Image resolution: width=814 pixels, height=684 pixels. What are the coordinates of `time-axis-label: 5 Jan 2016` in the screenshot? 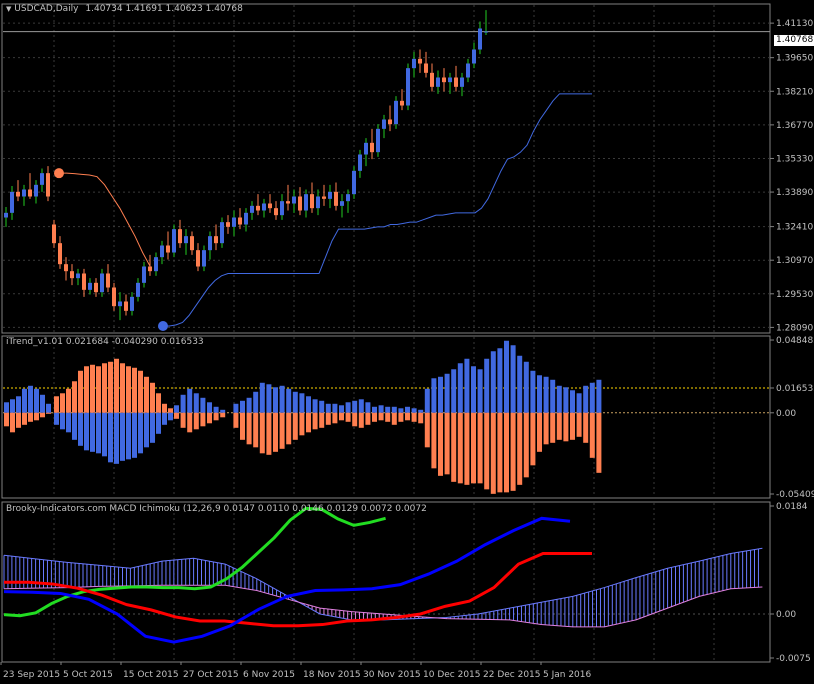 It's located at (567, 675).